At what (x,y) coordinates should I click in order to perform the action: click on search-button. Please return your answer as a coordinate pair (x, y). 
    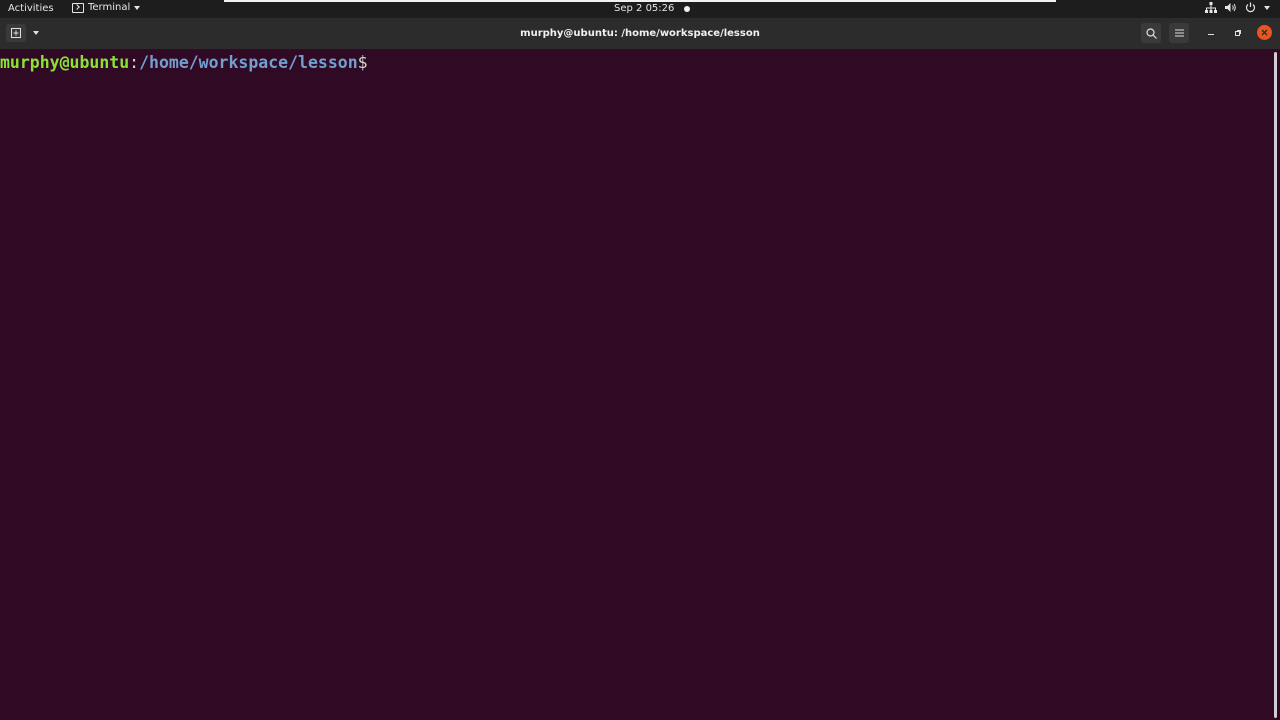
    Looking at the image, I should click on (1151, 33).